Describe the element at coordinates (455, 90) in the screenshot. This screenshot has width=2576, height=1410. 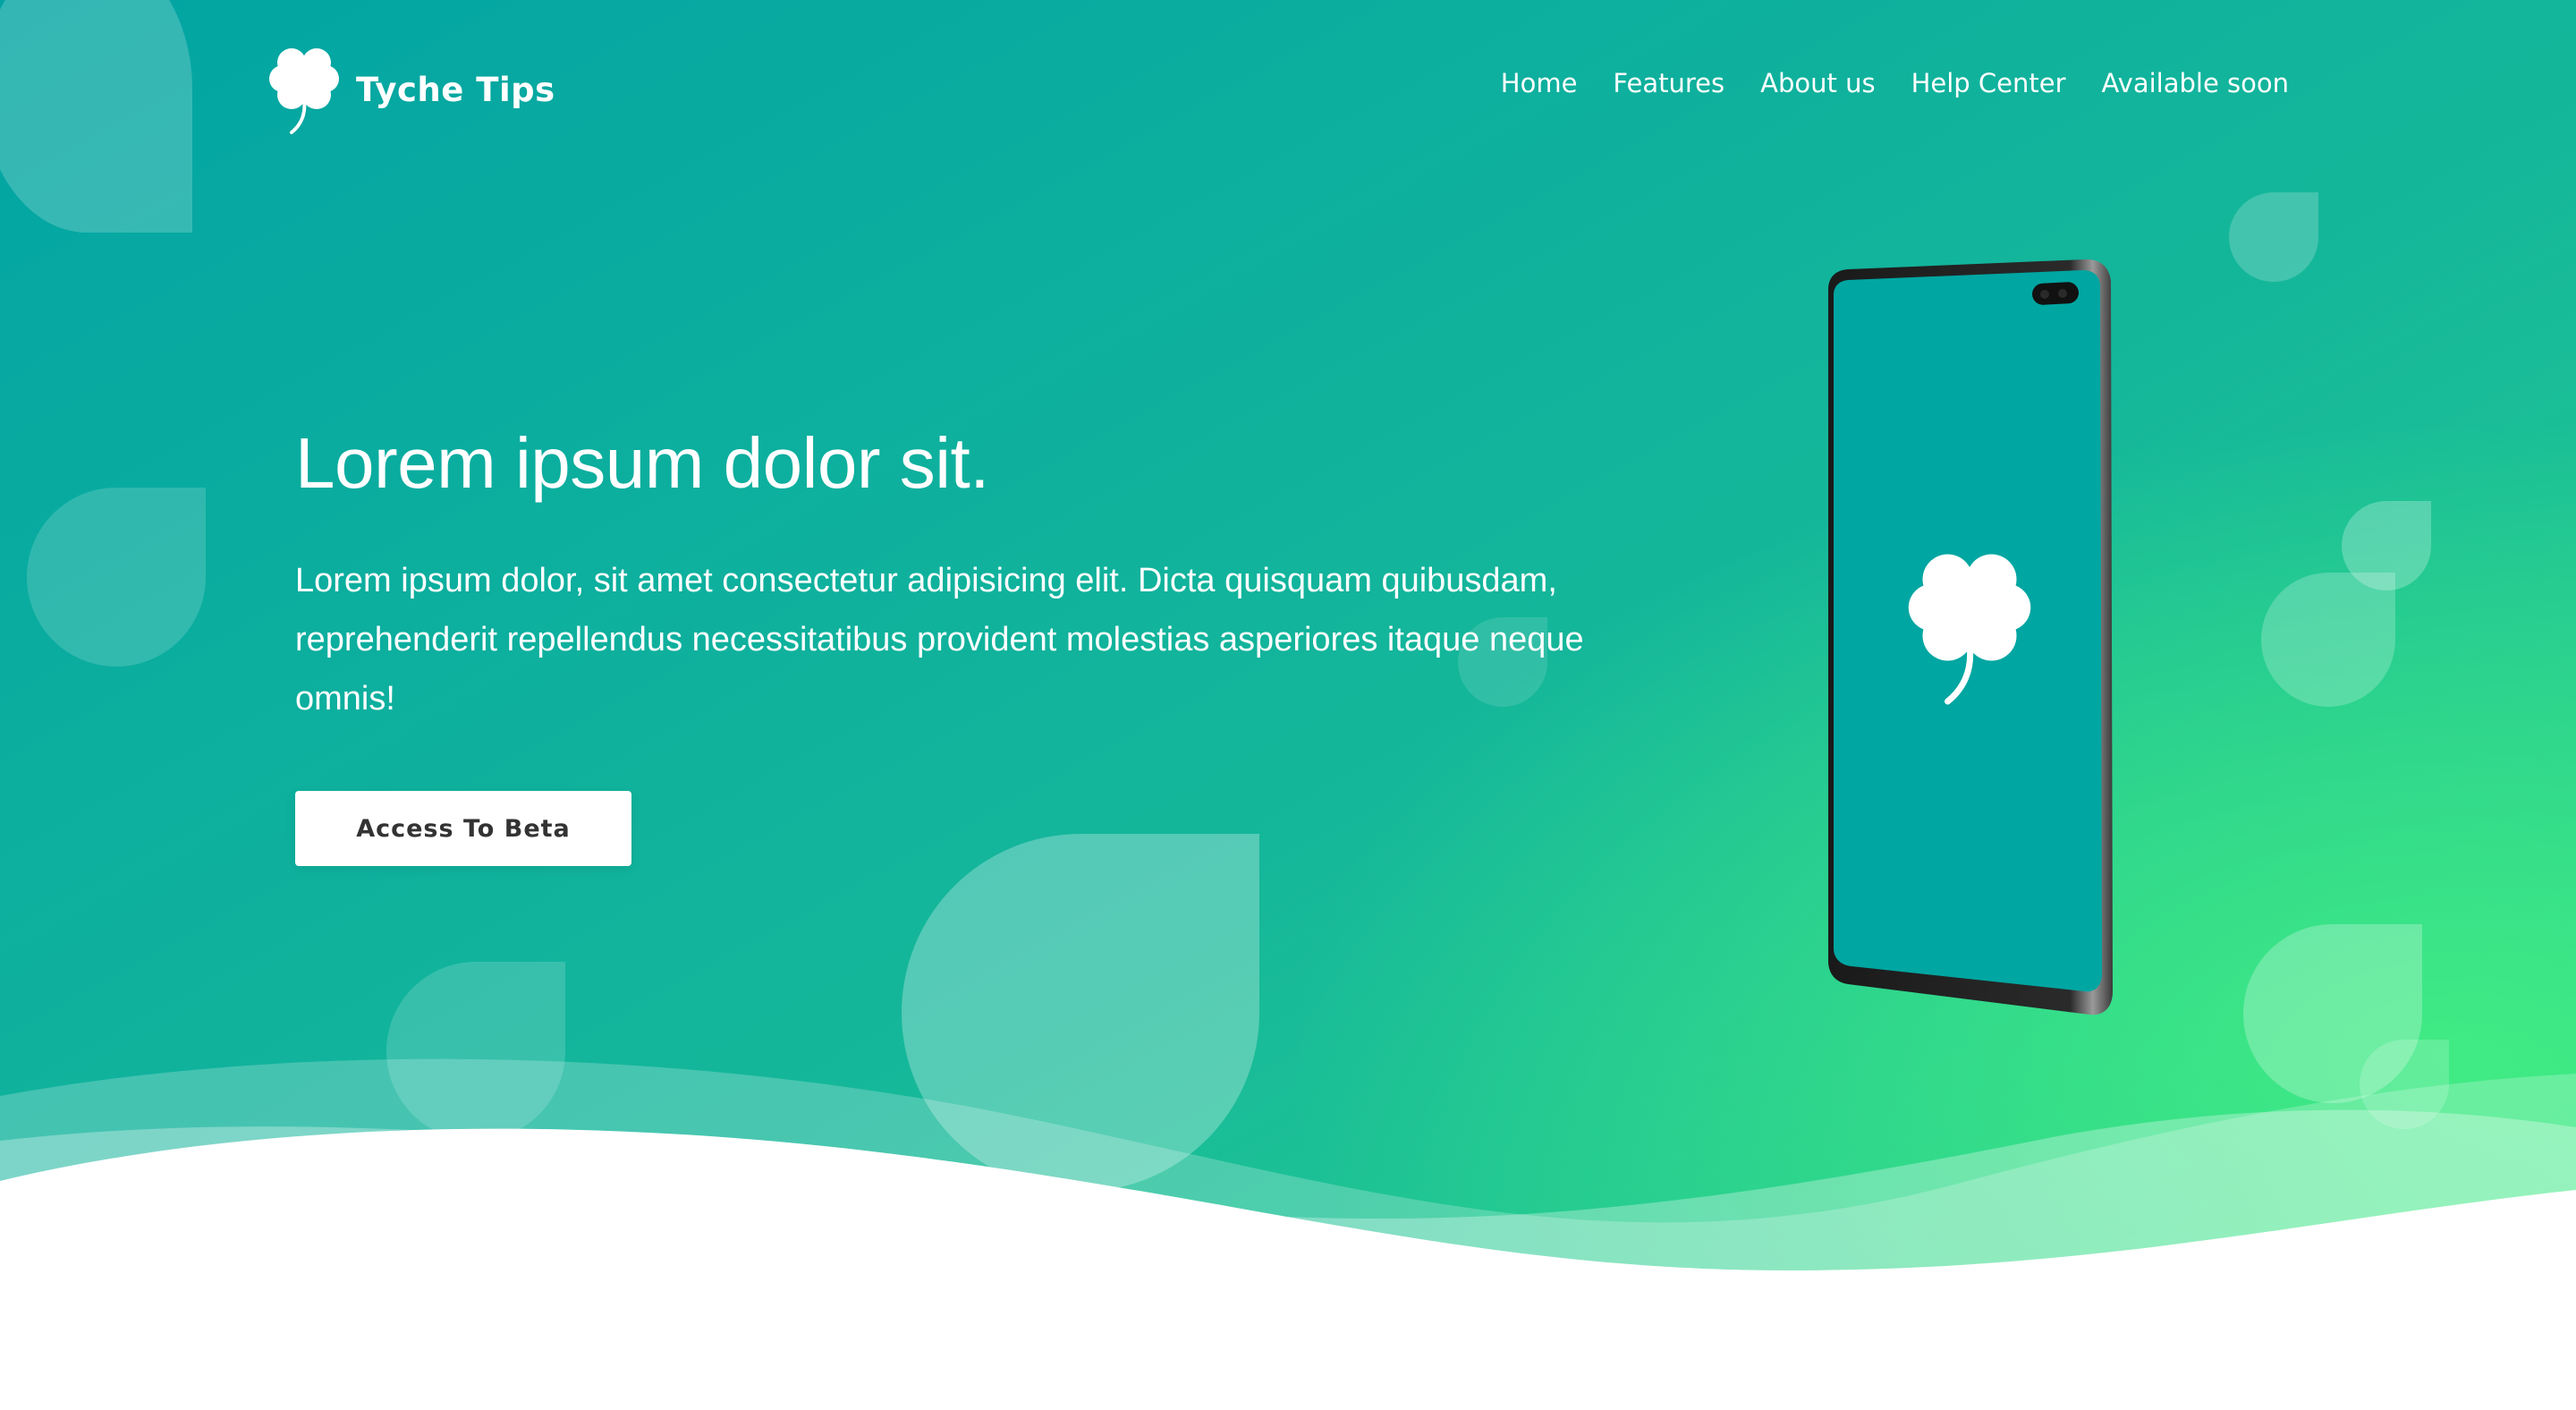
I see `brand-name: Tyche Tips` at that location.